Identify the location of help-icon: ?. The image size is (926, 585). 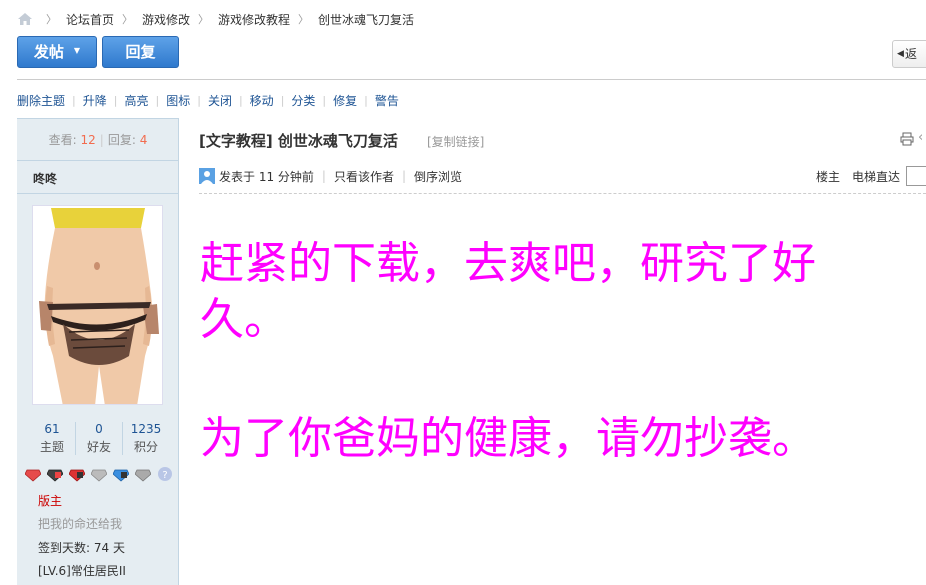
(165, 474).